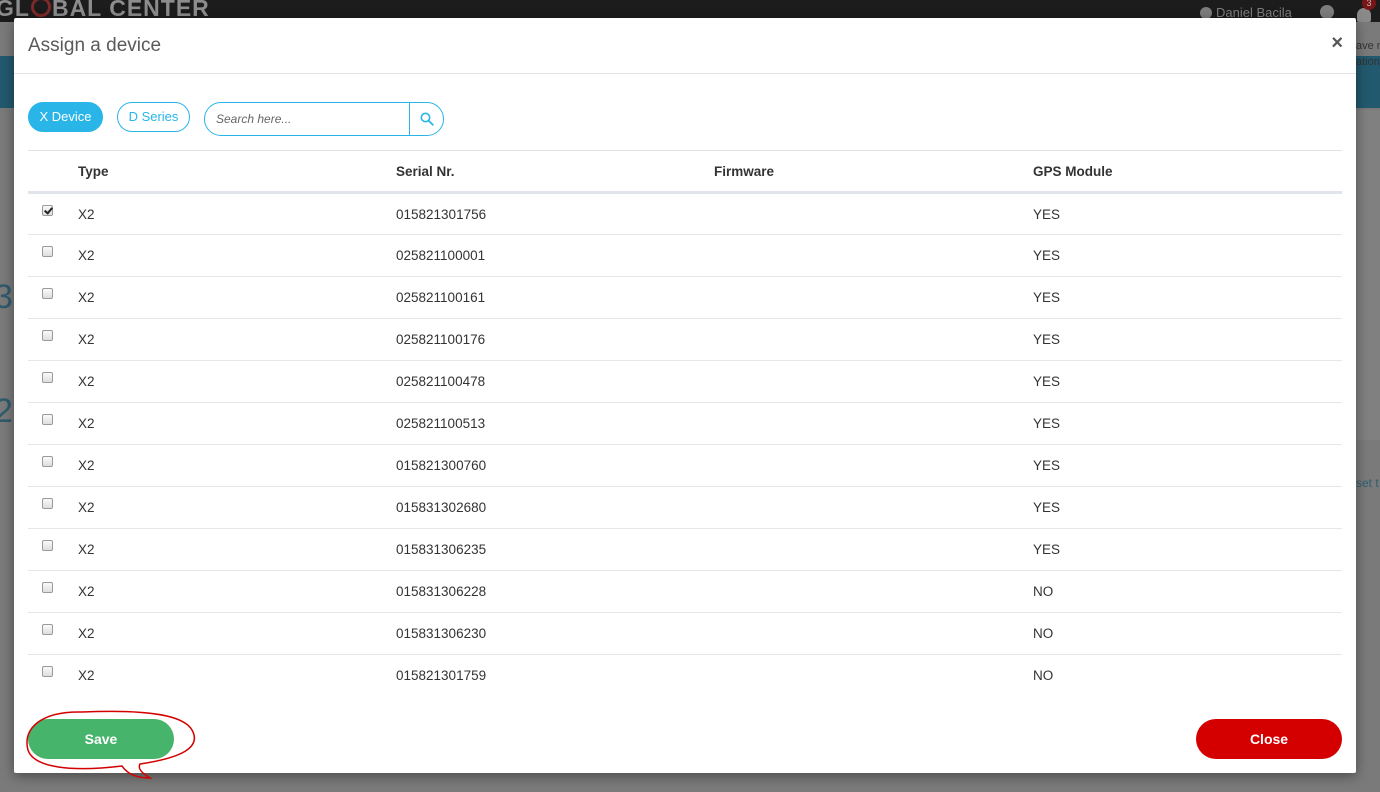 This screenshot has height=792, width=1380. I want to click on table-row: X2 025821100001 YES, so click(685, 255).